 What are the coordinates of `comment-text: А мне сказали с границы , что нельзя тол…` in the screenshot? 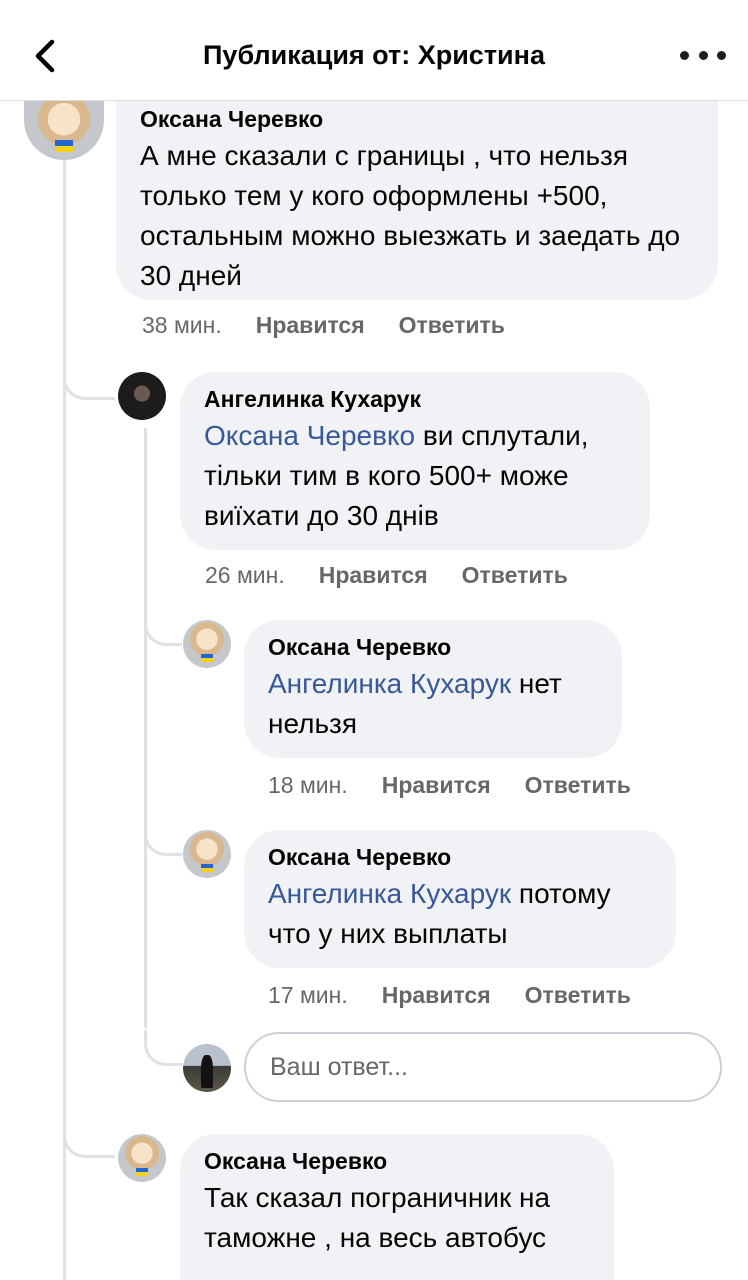 It's located at (410, 215).